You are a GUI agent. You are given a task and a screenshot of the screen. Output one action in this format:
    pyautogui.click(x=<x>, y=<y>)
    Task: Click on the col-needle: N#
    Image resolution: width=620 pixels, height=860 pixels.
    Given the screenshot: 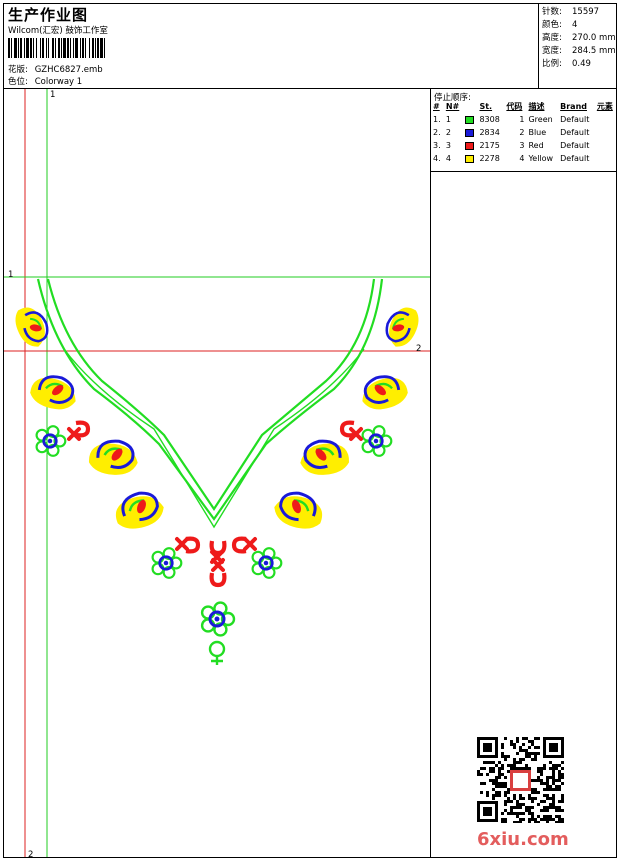 What is the action you would take?
    pyautogui.click(x=452, y=106)
    